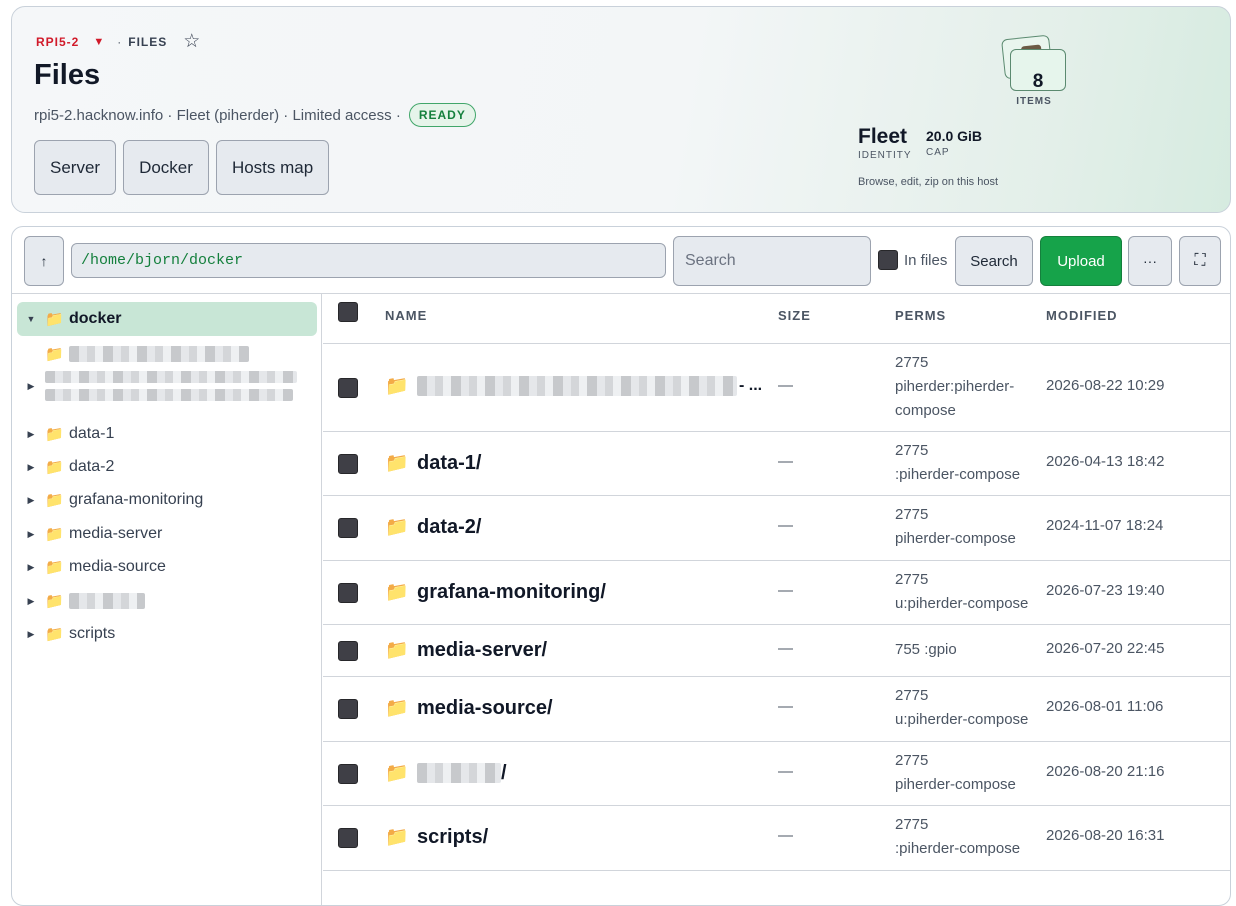 This screenshot has width=1236, height=906. What do you see at coordinates (90, 534) in the screenshot?
I see `tree-item-media-server: ▶ 📁 media-server` at bounding box center [90, 534].